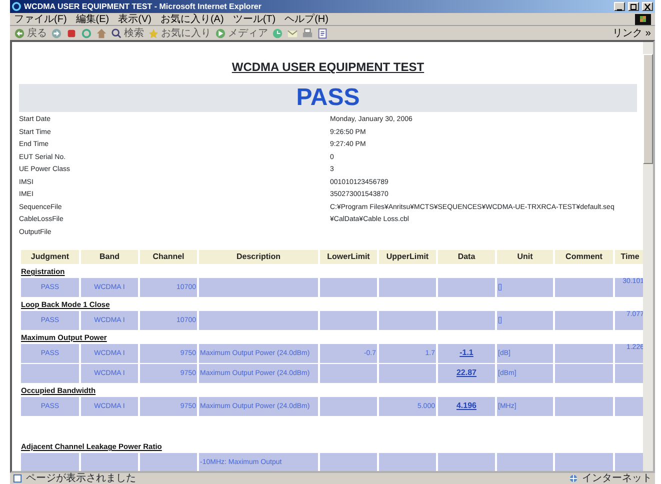 This screenshot has width=661, height=484. I want to click on column-header: Band, so click(109, 257).